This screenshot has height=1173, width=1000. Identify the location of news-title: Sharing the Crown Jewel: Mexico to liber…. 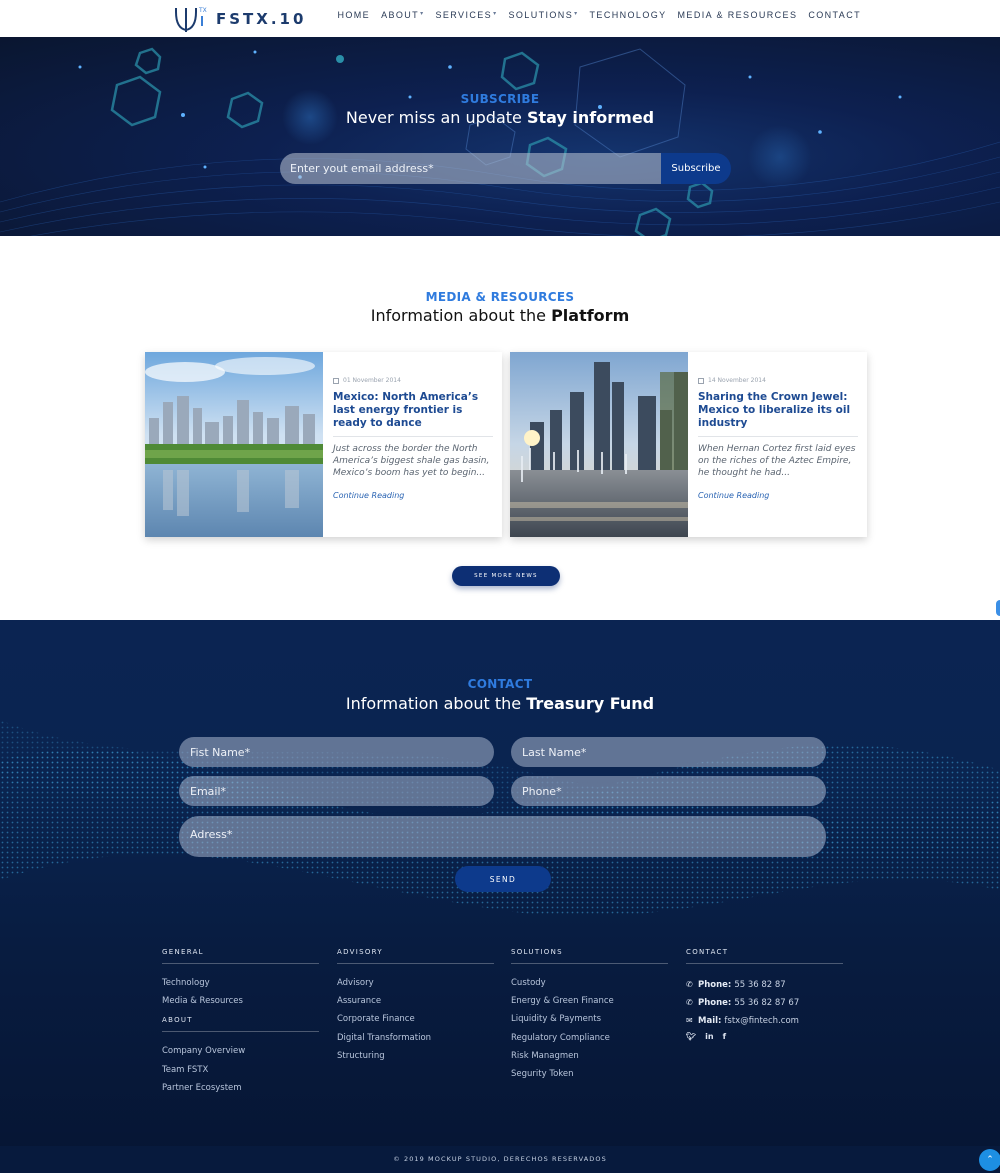
(778, 414).